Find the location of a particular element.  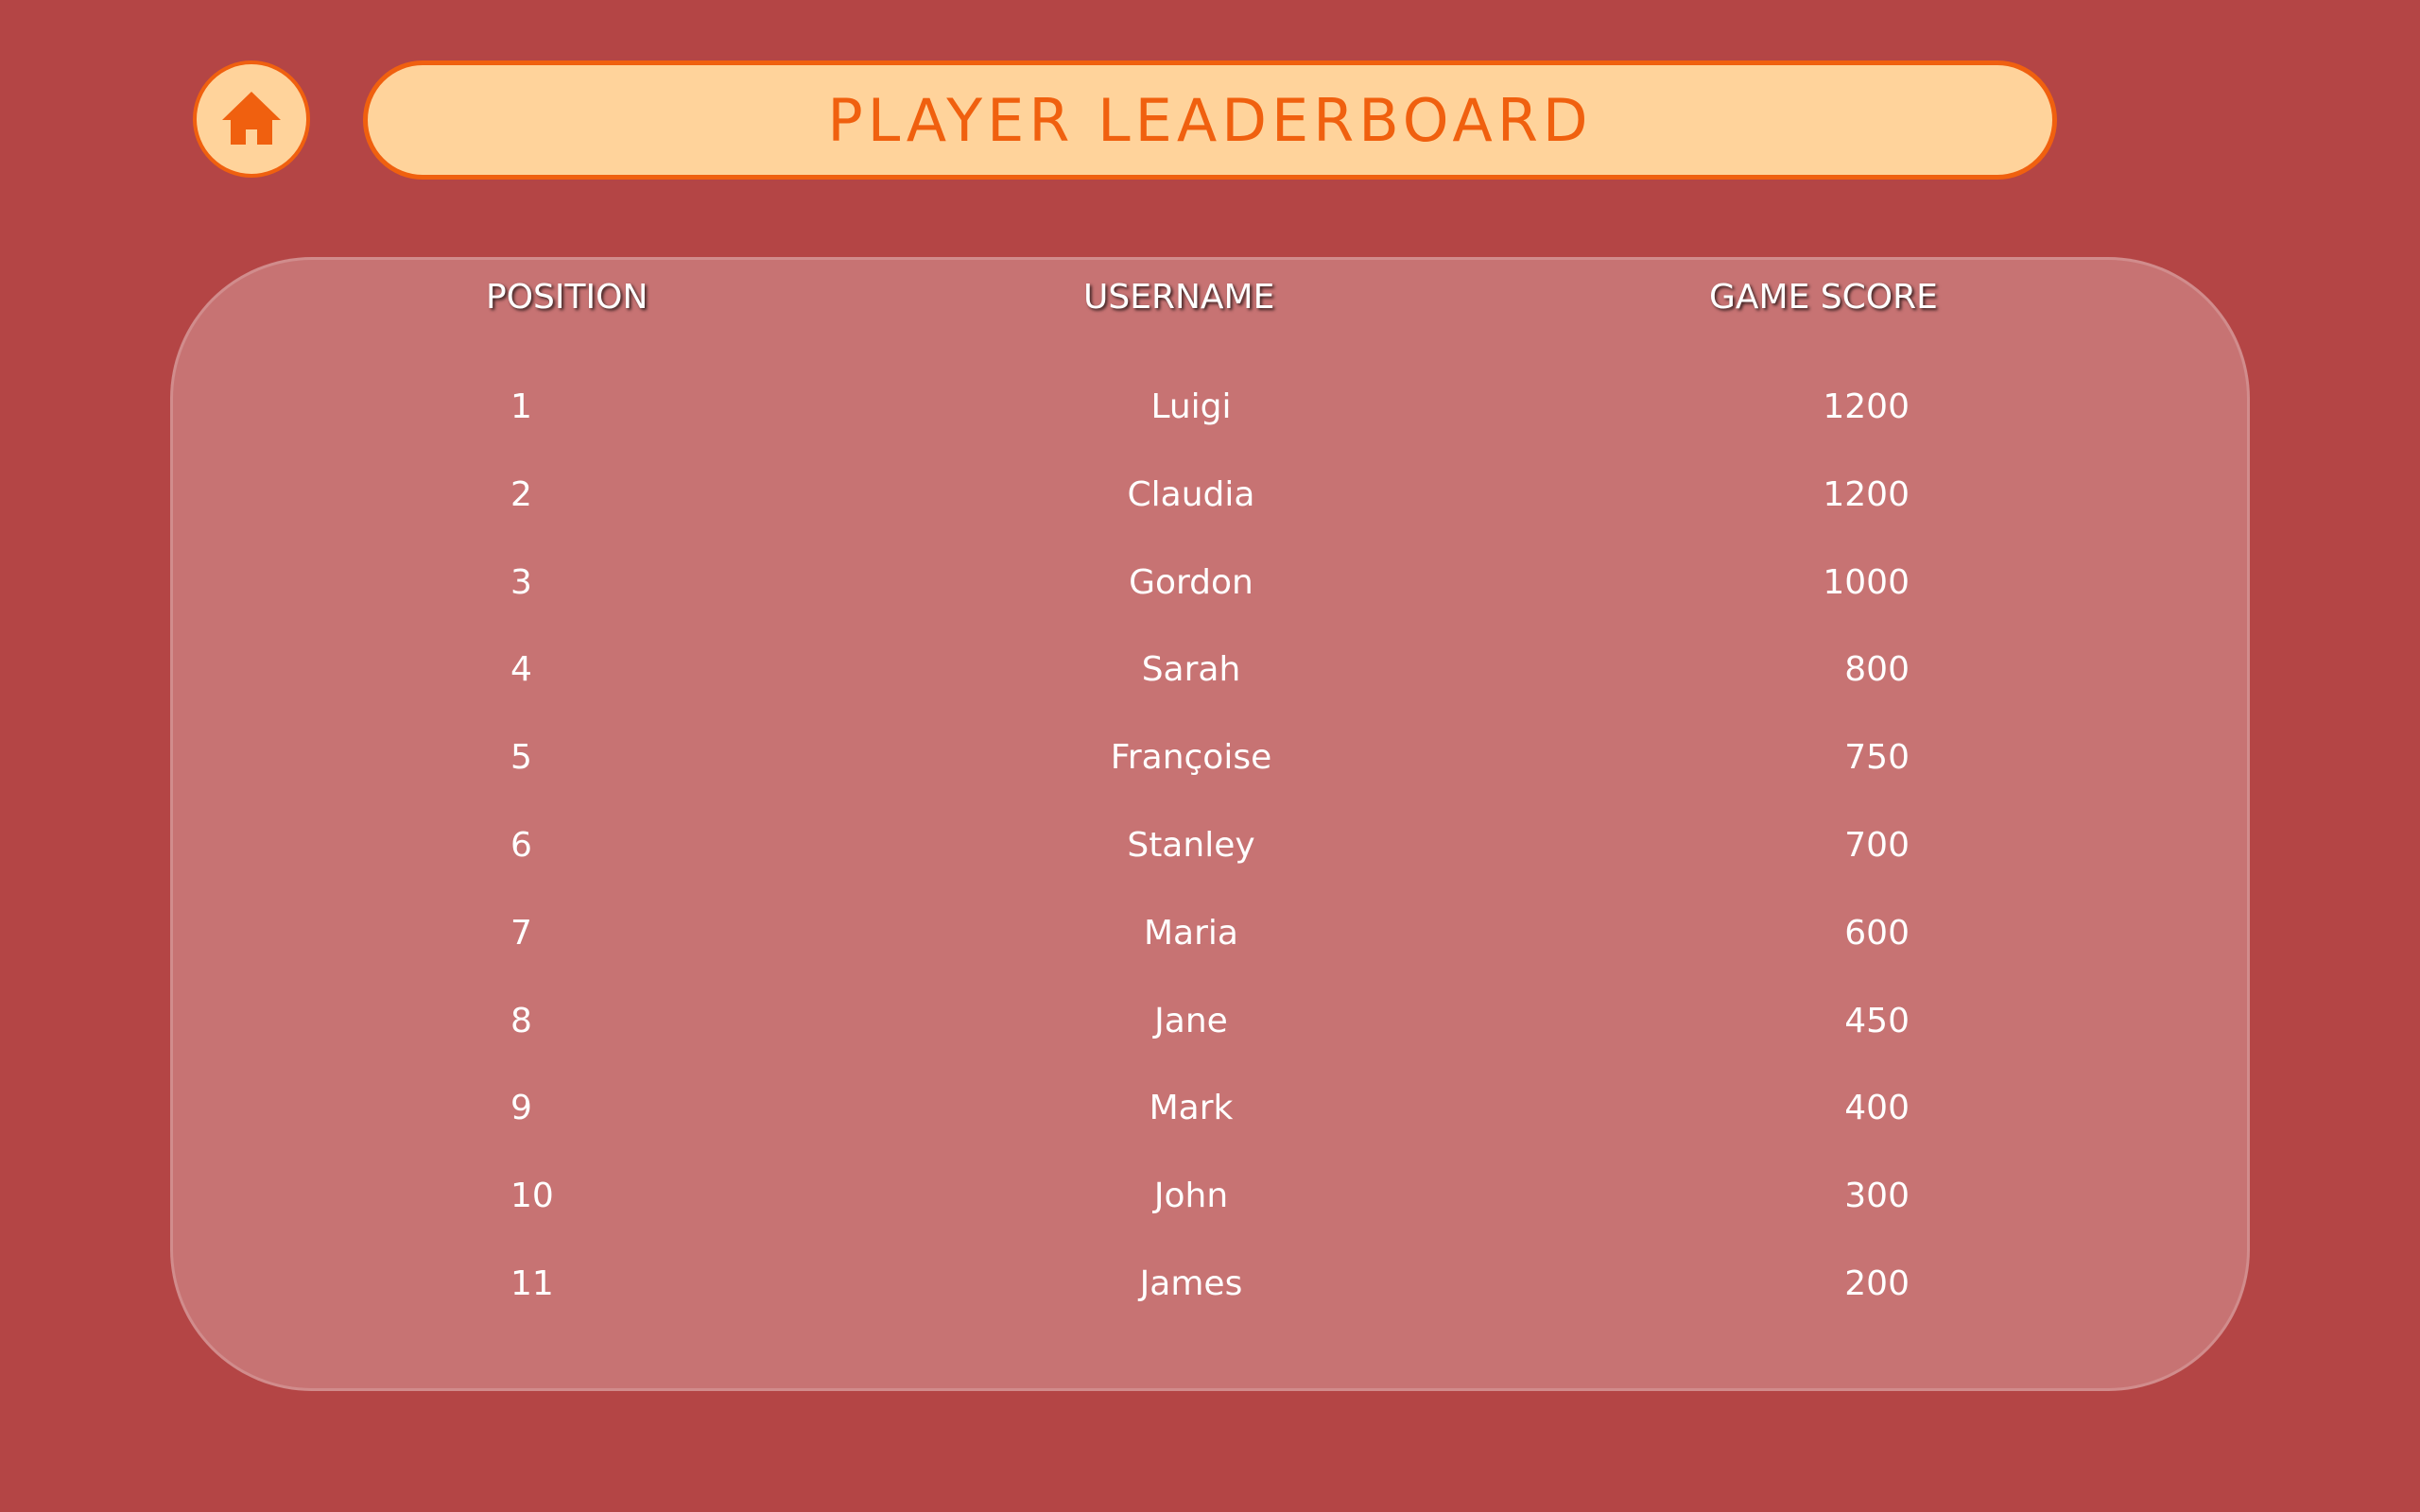

cell-position: 3 is located at coordinates (521, 582).